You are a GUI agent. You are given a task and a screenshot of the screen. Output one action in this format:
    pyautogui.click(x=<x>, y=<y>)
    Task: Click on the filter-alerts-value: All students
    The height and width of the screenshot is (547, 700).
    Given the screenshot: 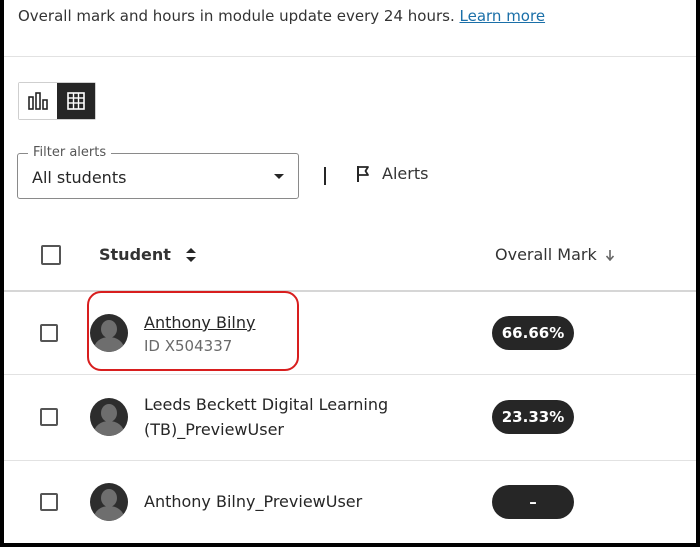 What is the action you would take?
    pyautogui.click(x=79, y=177)
    